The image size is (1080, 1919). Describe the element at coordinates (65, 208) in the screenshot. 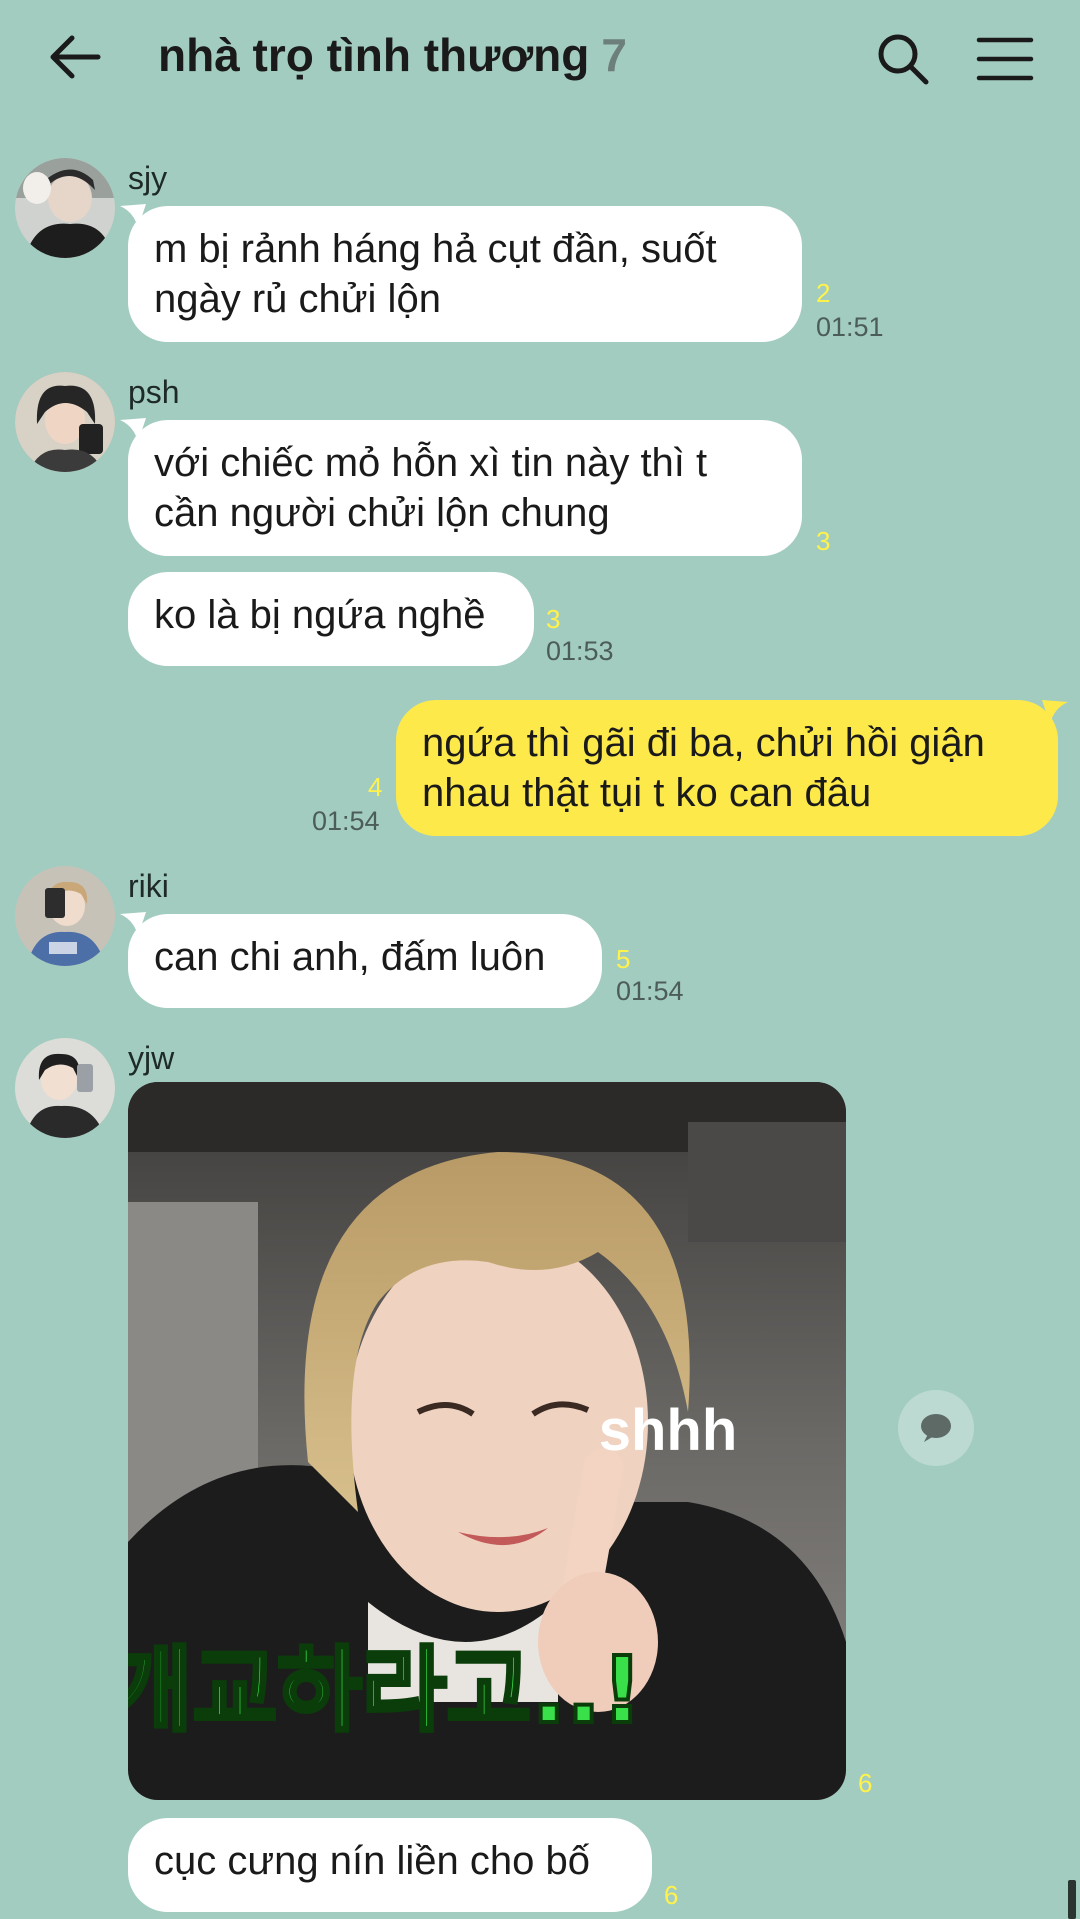

I see `avatar-sjy` at that location.